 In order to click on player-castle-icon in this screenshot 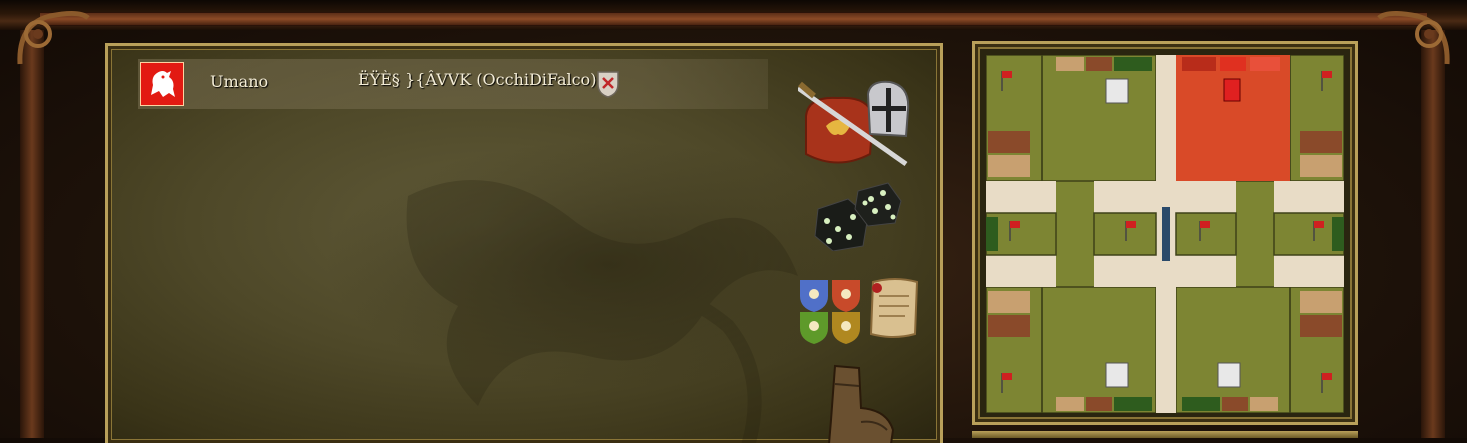, I will do `click(1232, 90)`.